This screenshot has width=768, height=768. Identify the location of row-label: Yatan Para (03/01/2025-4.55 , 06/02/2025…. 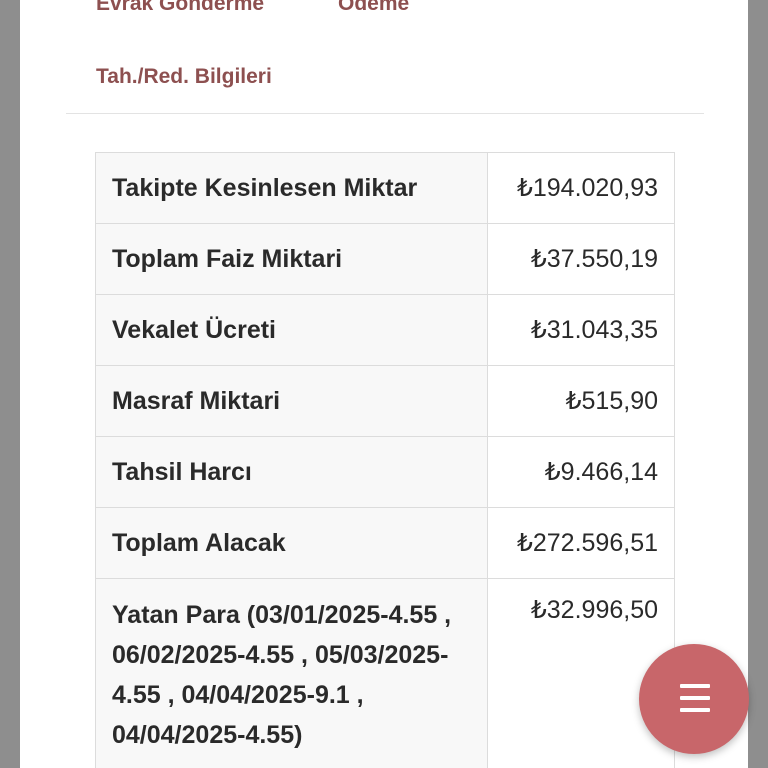
(291, 673).